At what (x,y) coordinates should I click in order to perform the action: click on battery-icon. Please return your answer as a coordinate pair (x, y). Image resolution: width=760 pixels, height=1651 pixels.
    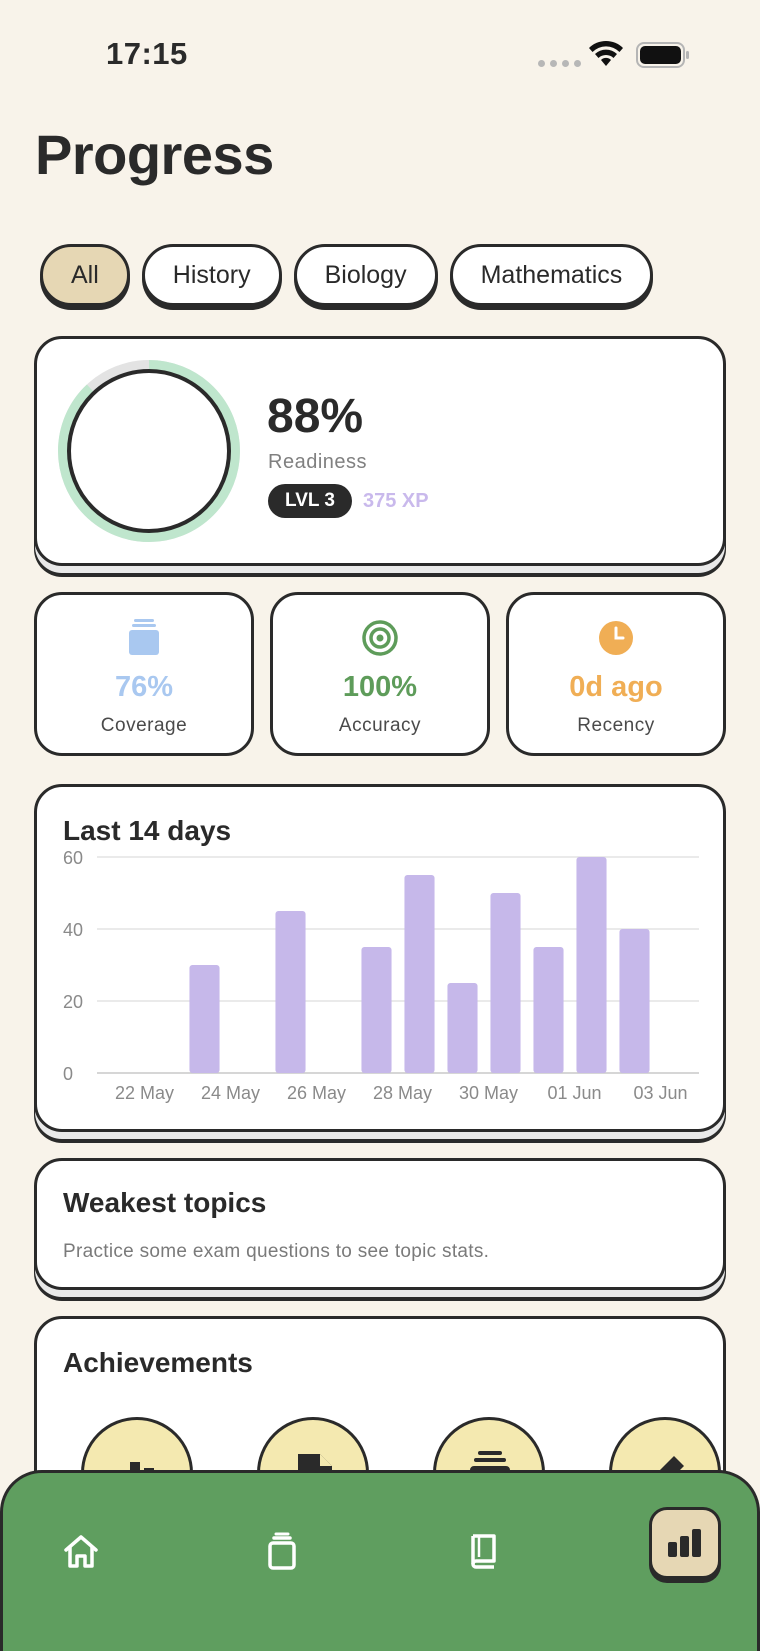
    Looking at the image, I should click on (662, 55).